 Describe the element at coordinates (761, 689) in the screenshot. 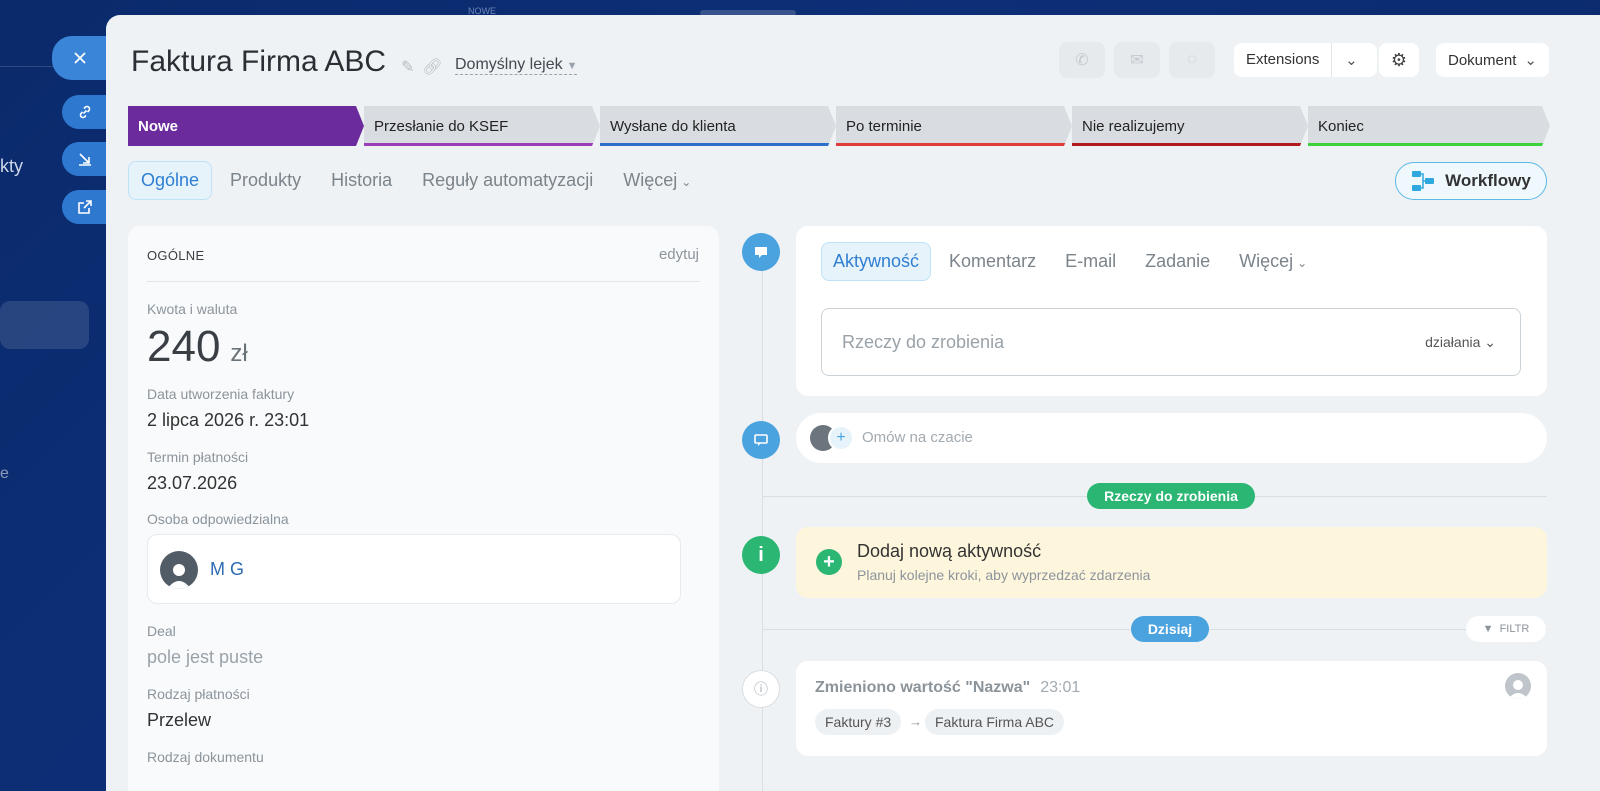

I see `info-icon: ⓘ` at that location.